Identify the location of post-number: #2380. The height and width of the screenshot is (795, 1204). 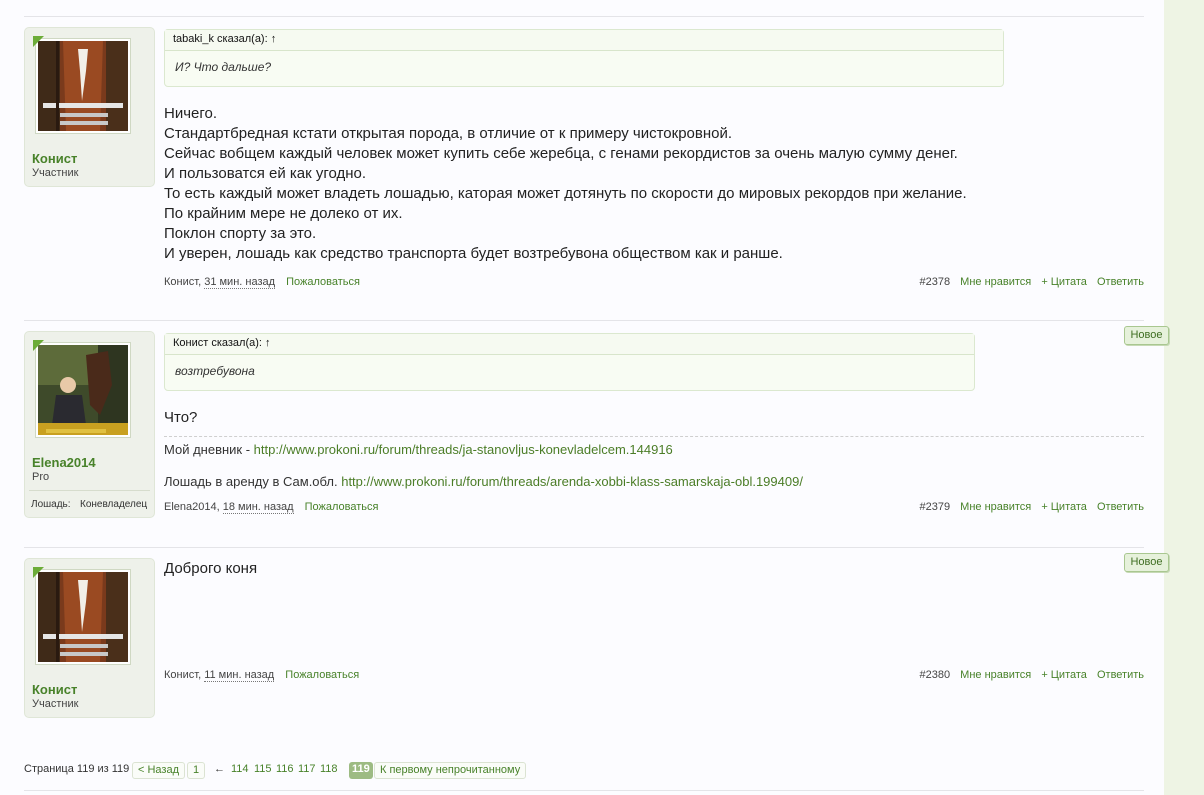
(935, 675).